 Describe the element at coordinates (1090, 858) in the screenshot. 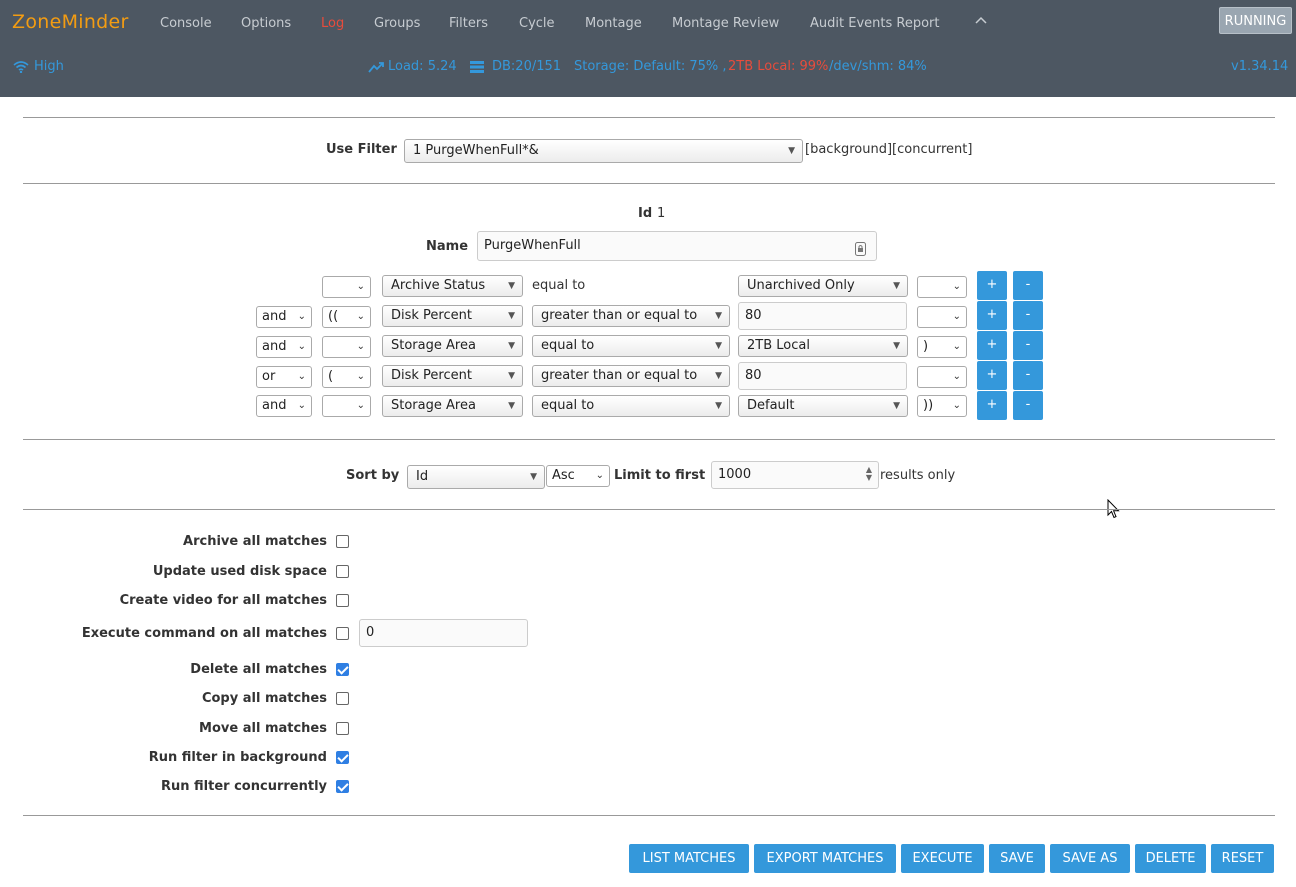

I see `save-as-button: SAVE AS` at that location.